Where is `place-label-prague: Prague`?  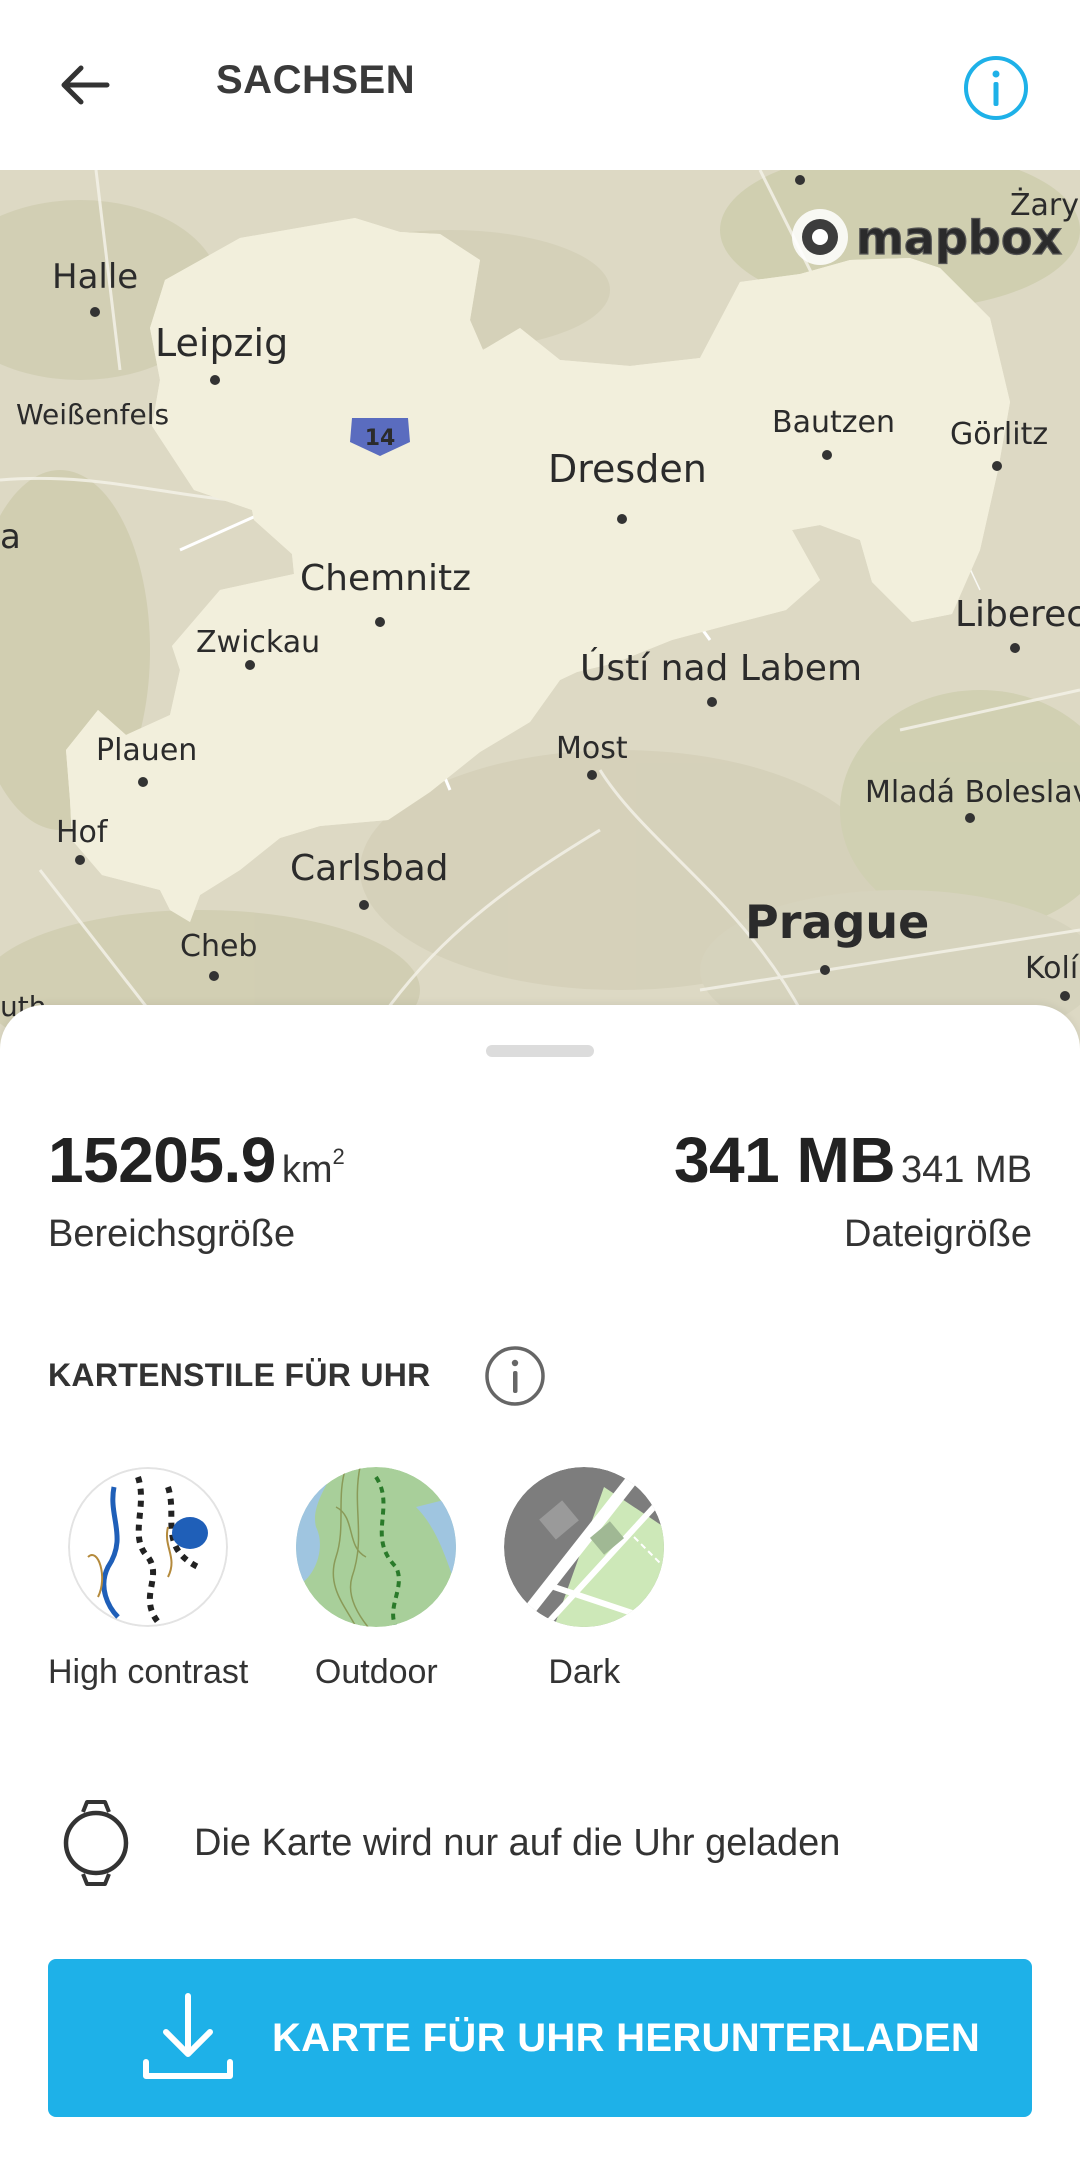
place-label-prague: Prague is located at coordinates (837, 922).